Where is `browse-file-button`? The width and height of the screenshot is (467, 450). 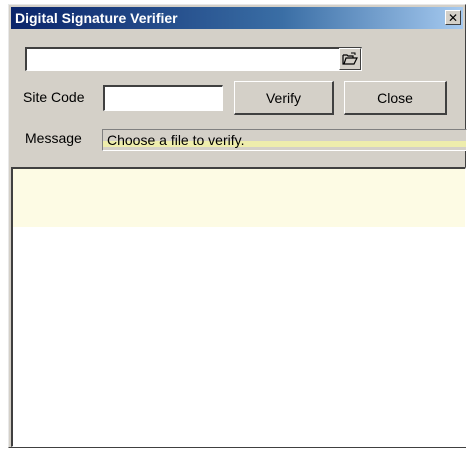 browse-file-button is located at coordinates (350, 59).